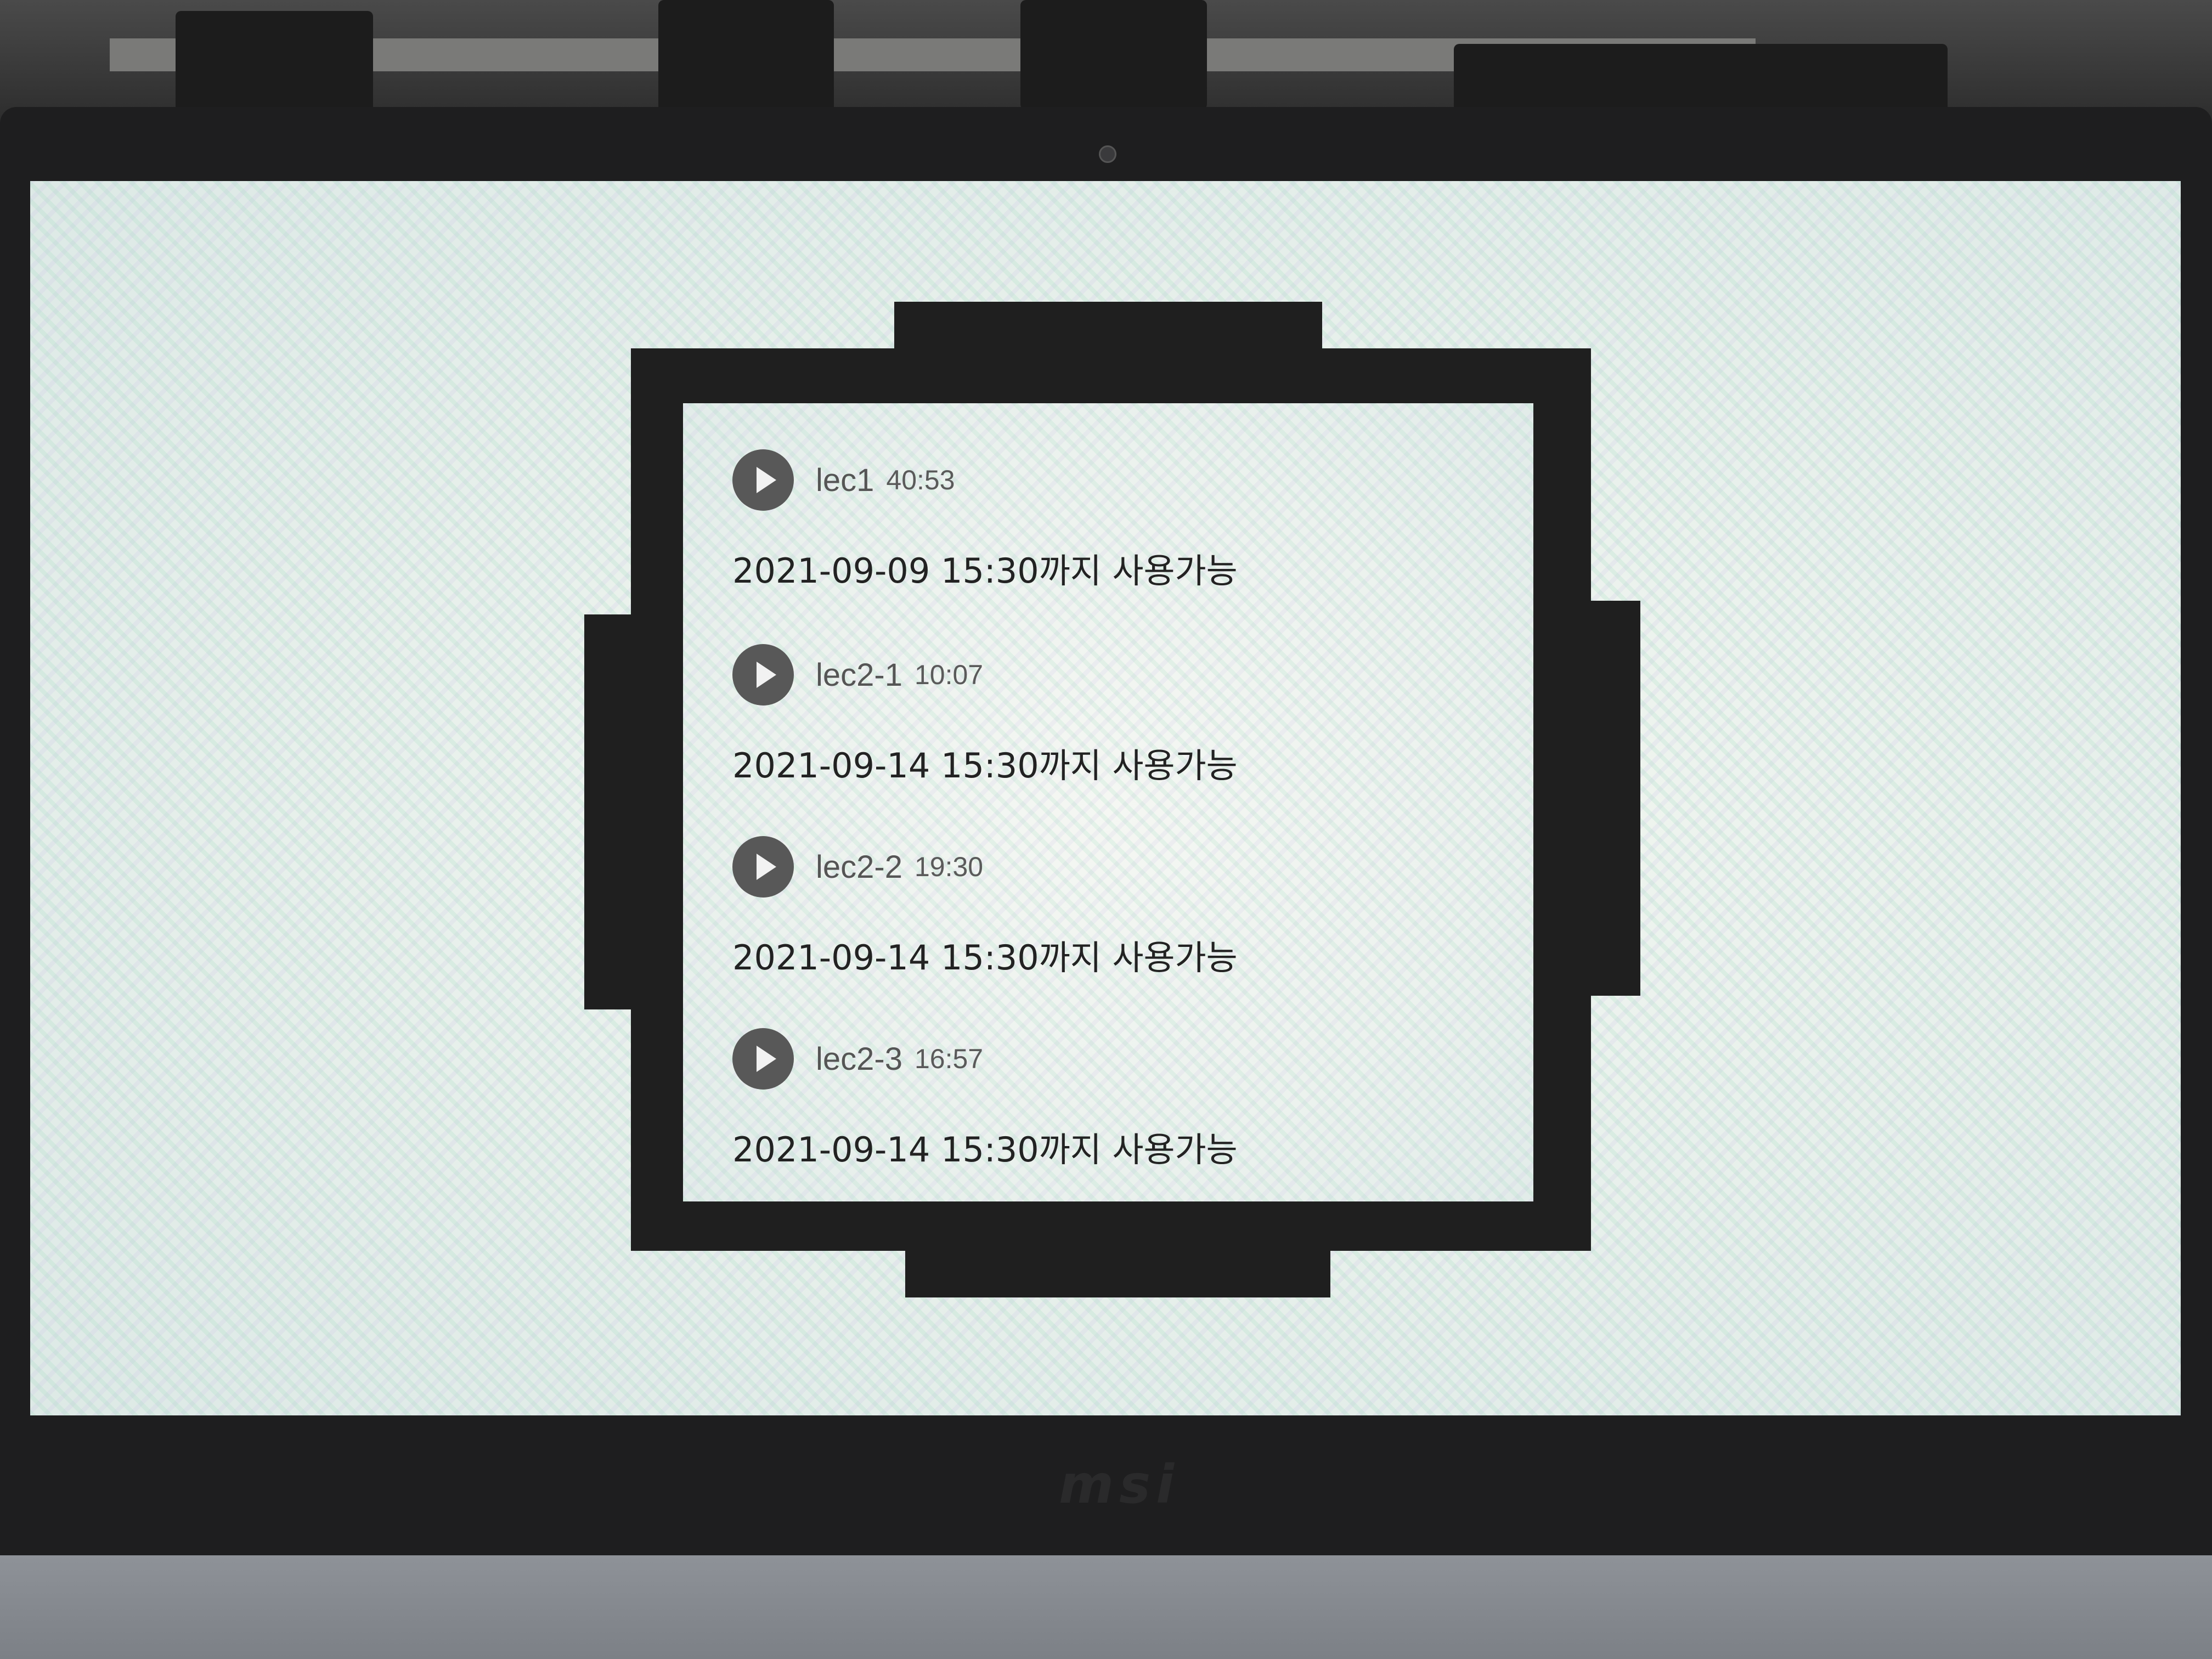 The image size is (2212, 1659). Describe the element at coordinates (1116, 732) in the screenshot. I see `lecture-item: lec2-1 10:07 2021-09-14 15:30까지 사용가능` at that location.